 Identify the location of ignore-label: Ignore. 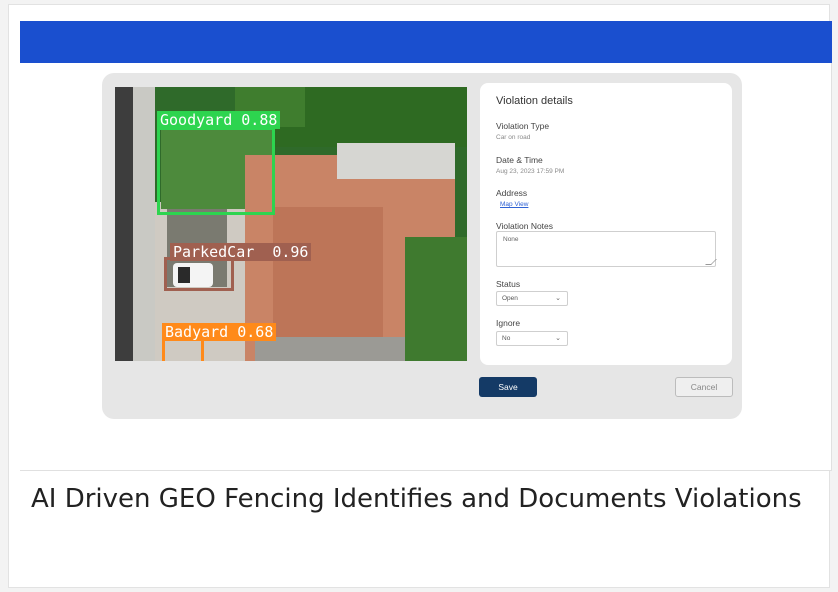
(508, 323).